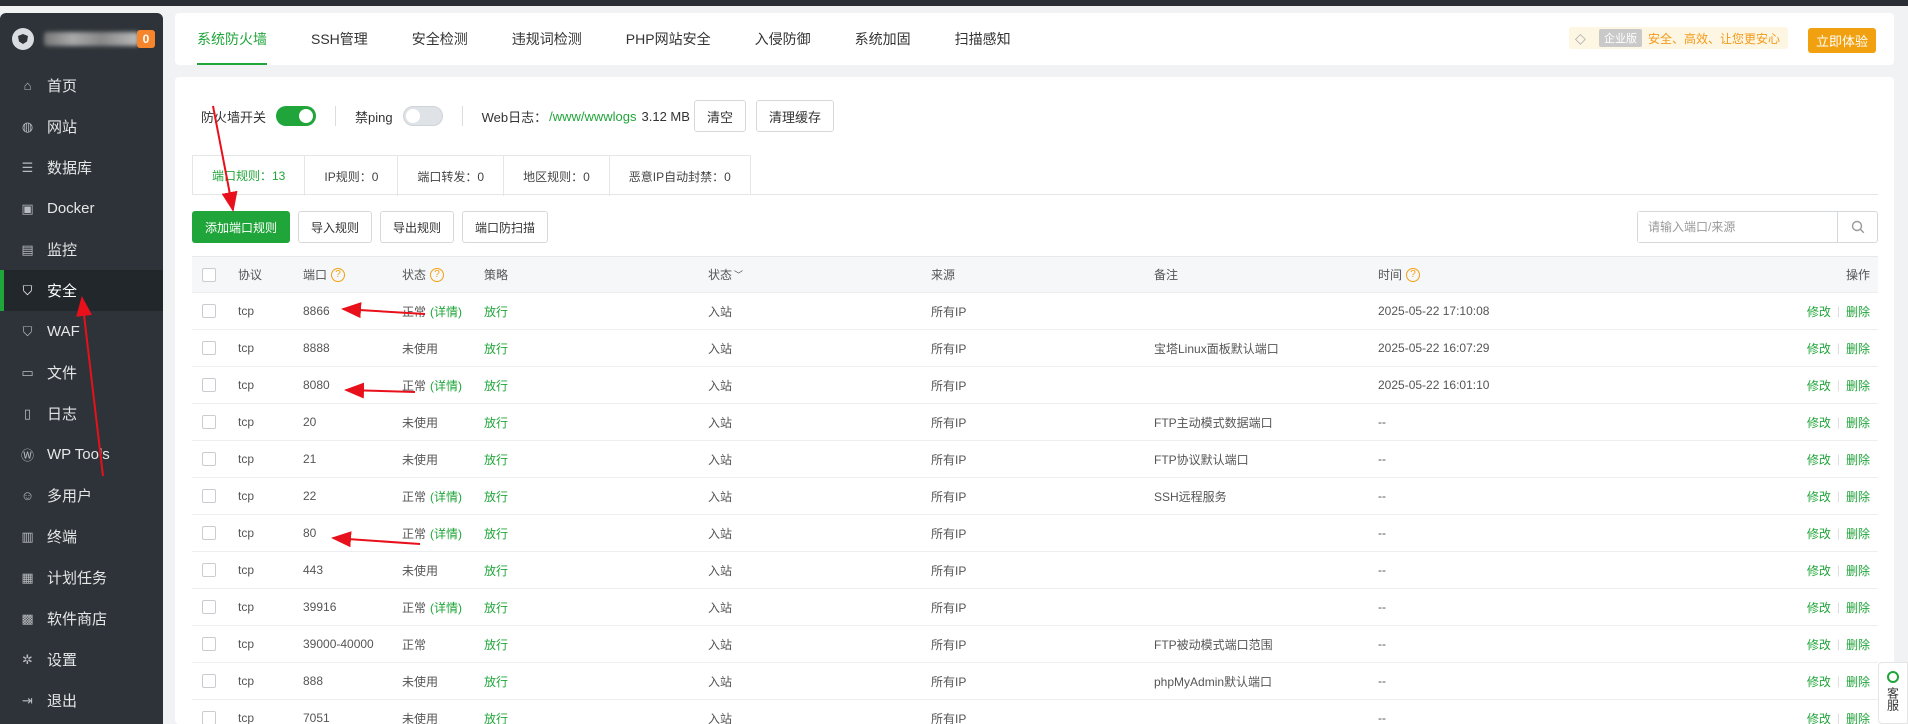 The width and height of the screenshot is (1908, 724). I want to click on port-scan-protect-button: 端口防扫描, so click(505, 227).